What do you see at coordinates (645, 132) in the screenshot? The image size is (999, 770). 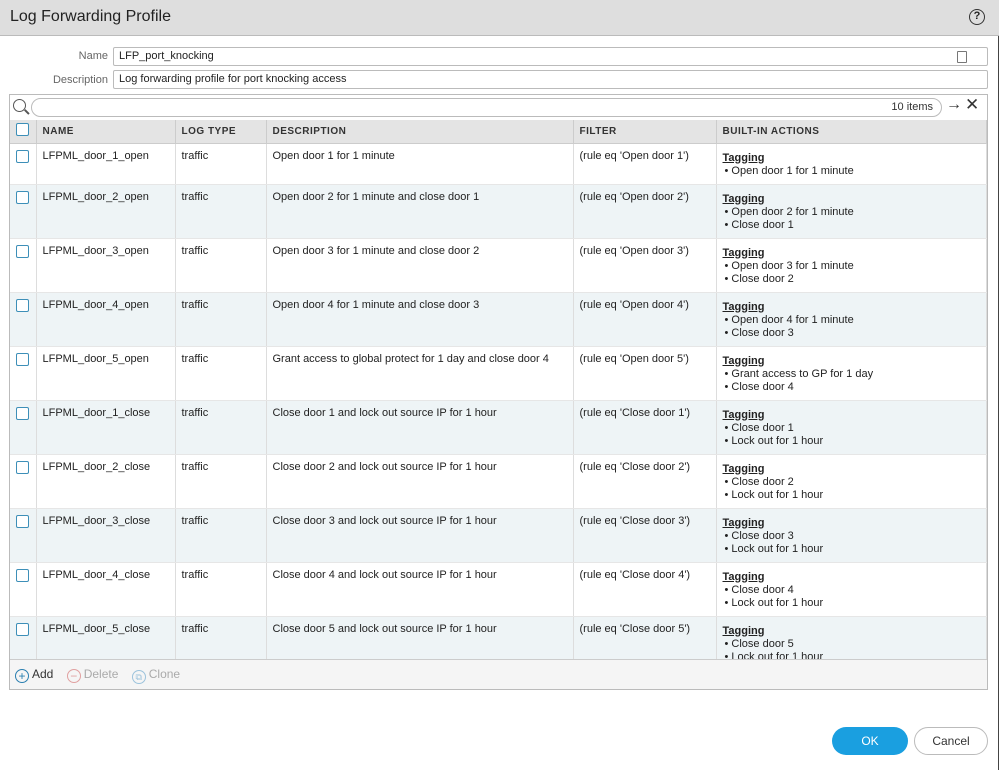 I see `column-header-filter: FILTER` at bounding box center [645, 132].